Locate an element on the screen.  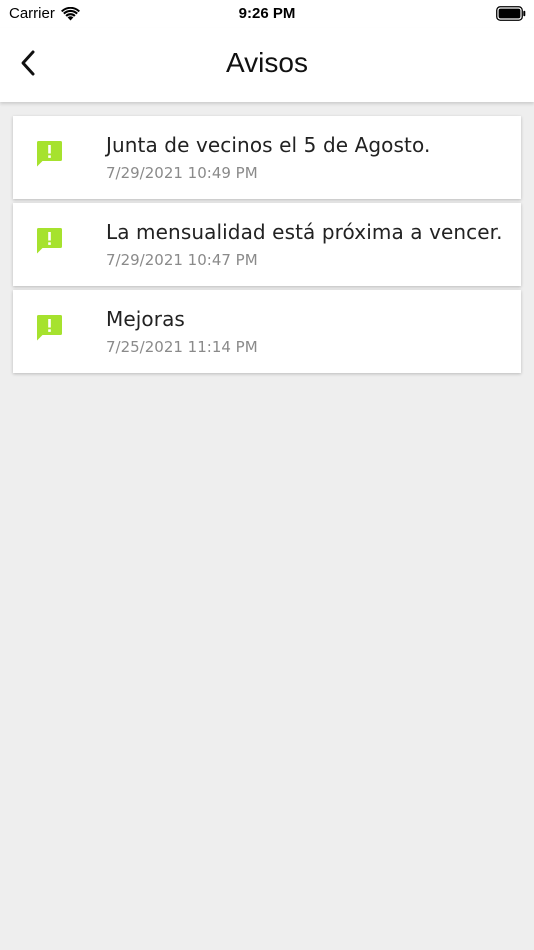
notice-date: 7/25/2021 11:14 PM is located at coordinates (182, 347).